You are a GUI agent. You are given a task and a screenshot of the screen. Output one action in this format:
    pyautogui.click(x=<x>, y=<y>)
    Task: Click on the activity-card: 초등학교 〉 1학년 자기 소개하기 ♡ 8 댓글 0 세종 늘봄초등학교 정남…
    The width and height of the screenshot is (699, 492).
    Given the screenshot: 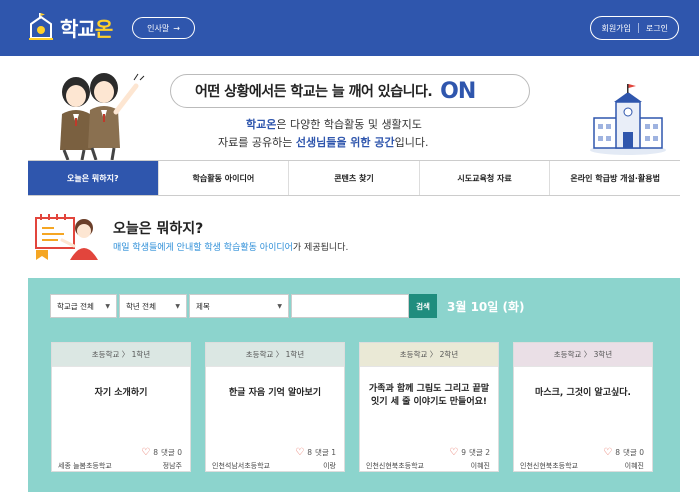 What is the action you would take?
    pyautogui.click(x=121, y=407)
    